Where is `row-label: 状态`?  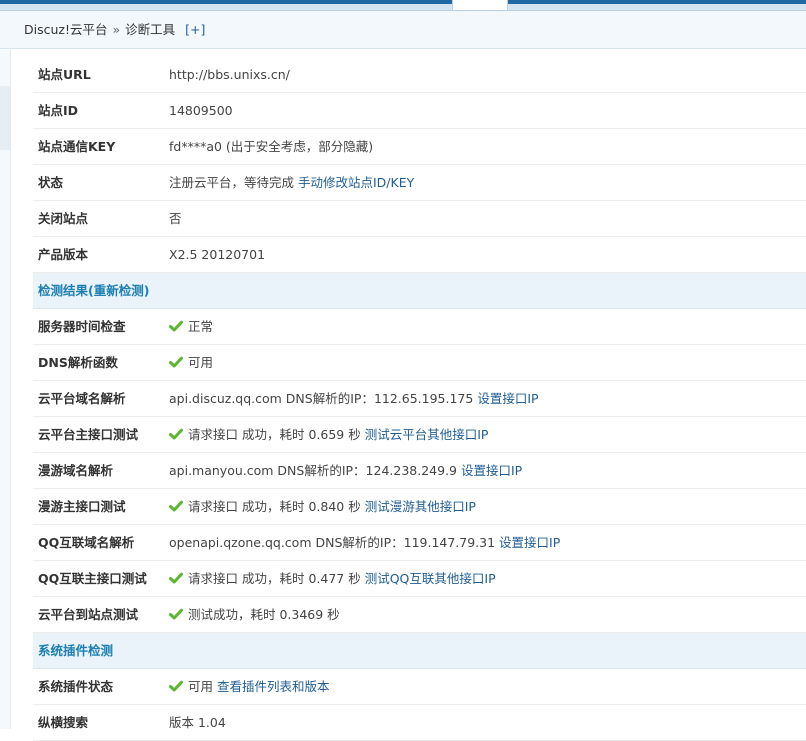 row-label: 状态 is located at coordinates (51, 182).